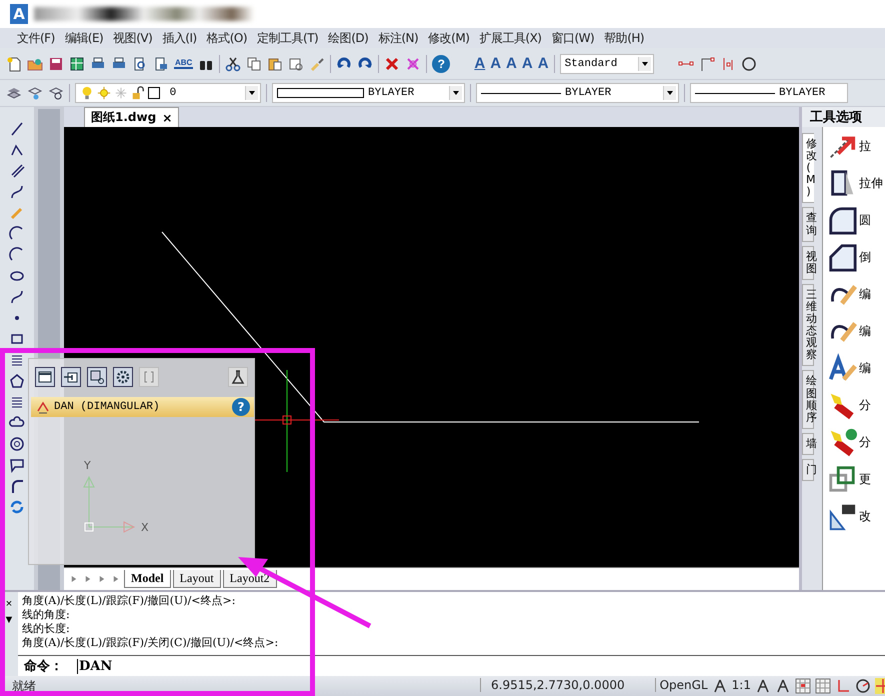  I want to click on copy-icon, so click(254, 64).